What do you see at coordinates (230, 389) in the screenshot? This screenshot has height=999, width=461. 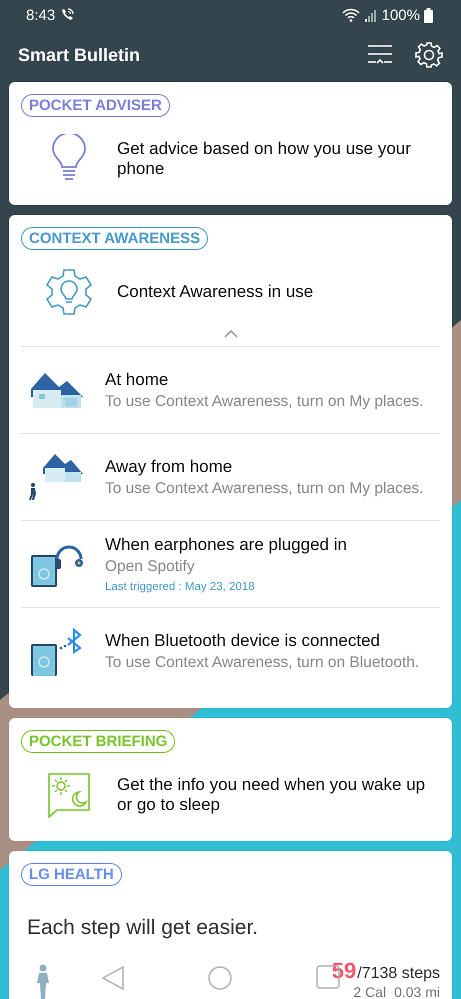 I see `context-list-item: At home To use Context Awareness, turn on My places.` at bounding box center [230, 389].